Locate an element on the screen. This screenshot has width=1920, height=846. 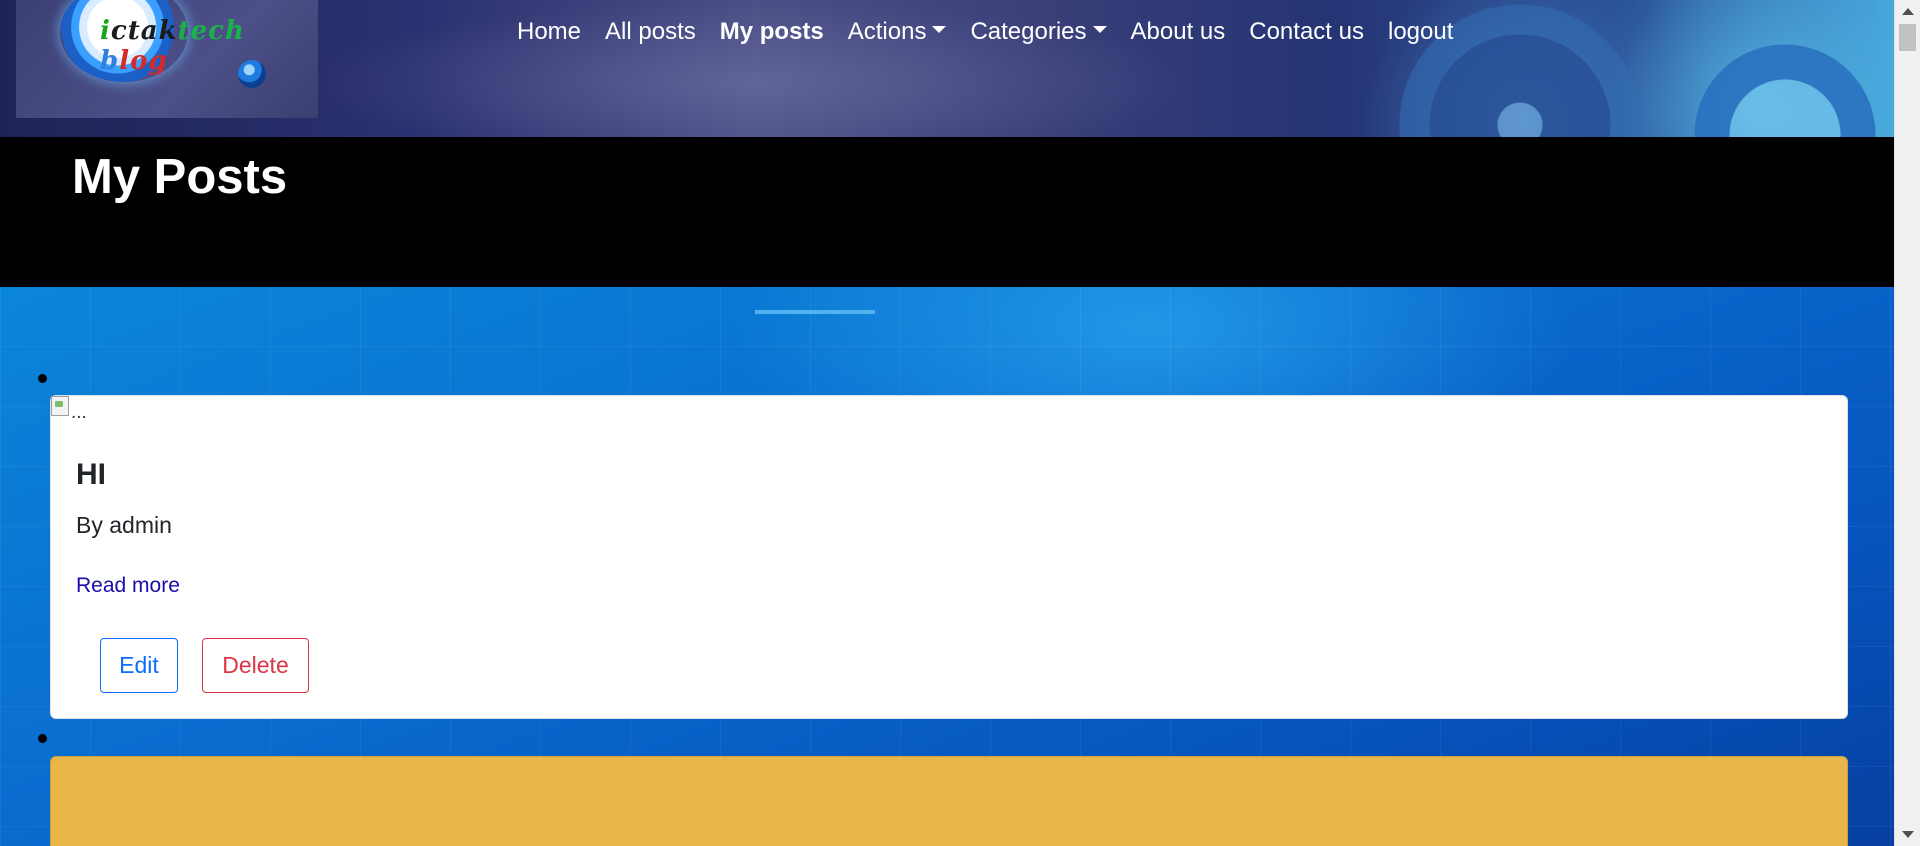
nav-logout-label: logout is located at coordinates (1420, 31).